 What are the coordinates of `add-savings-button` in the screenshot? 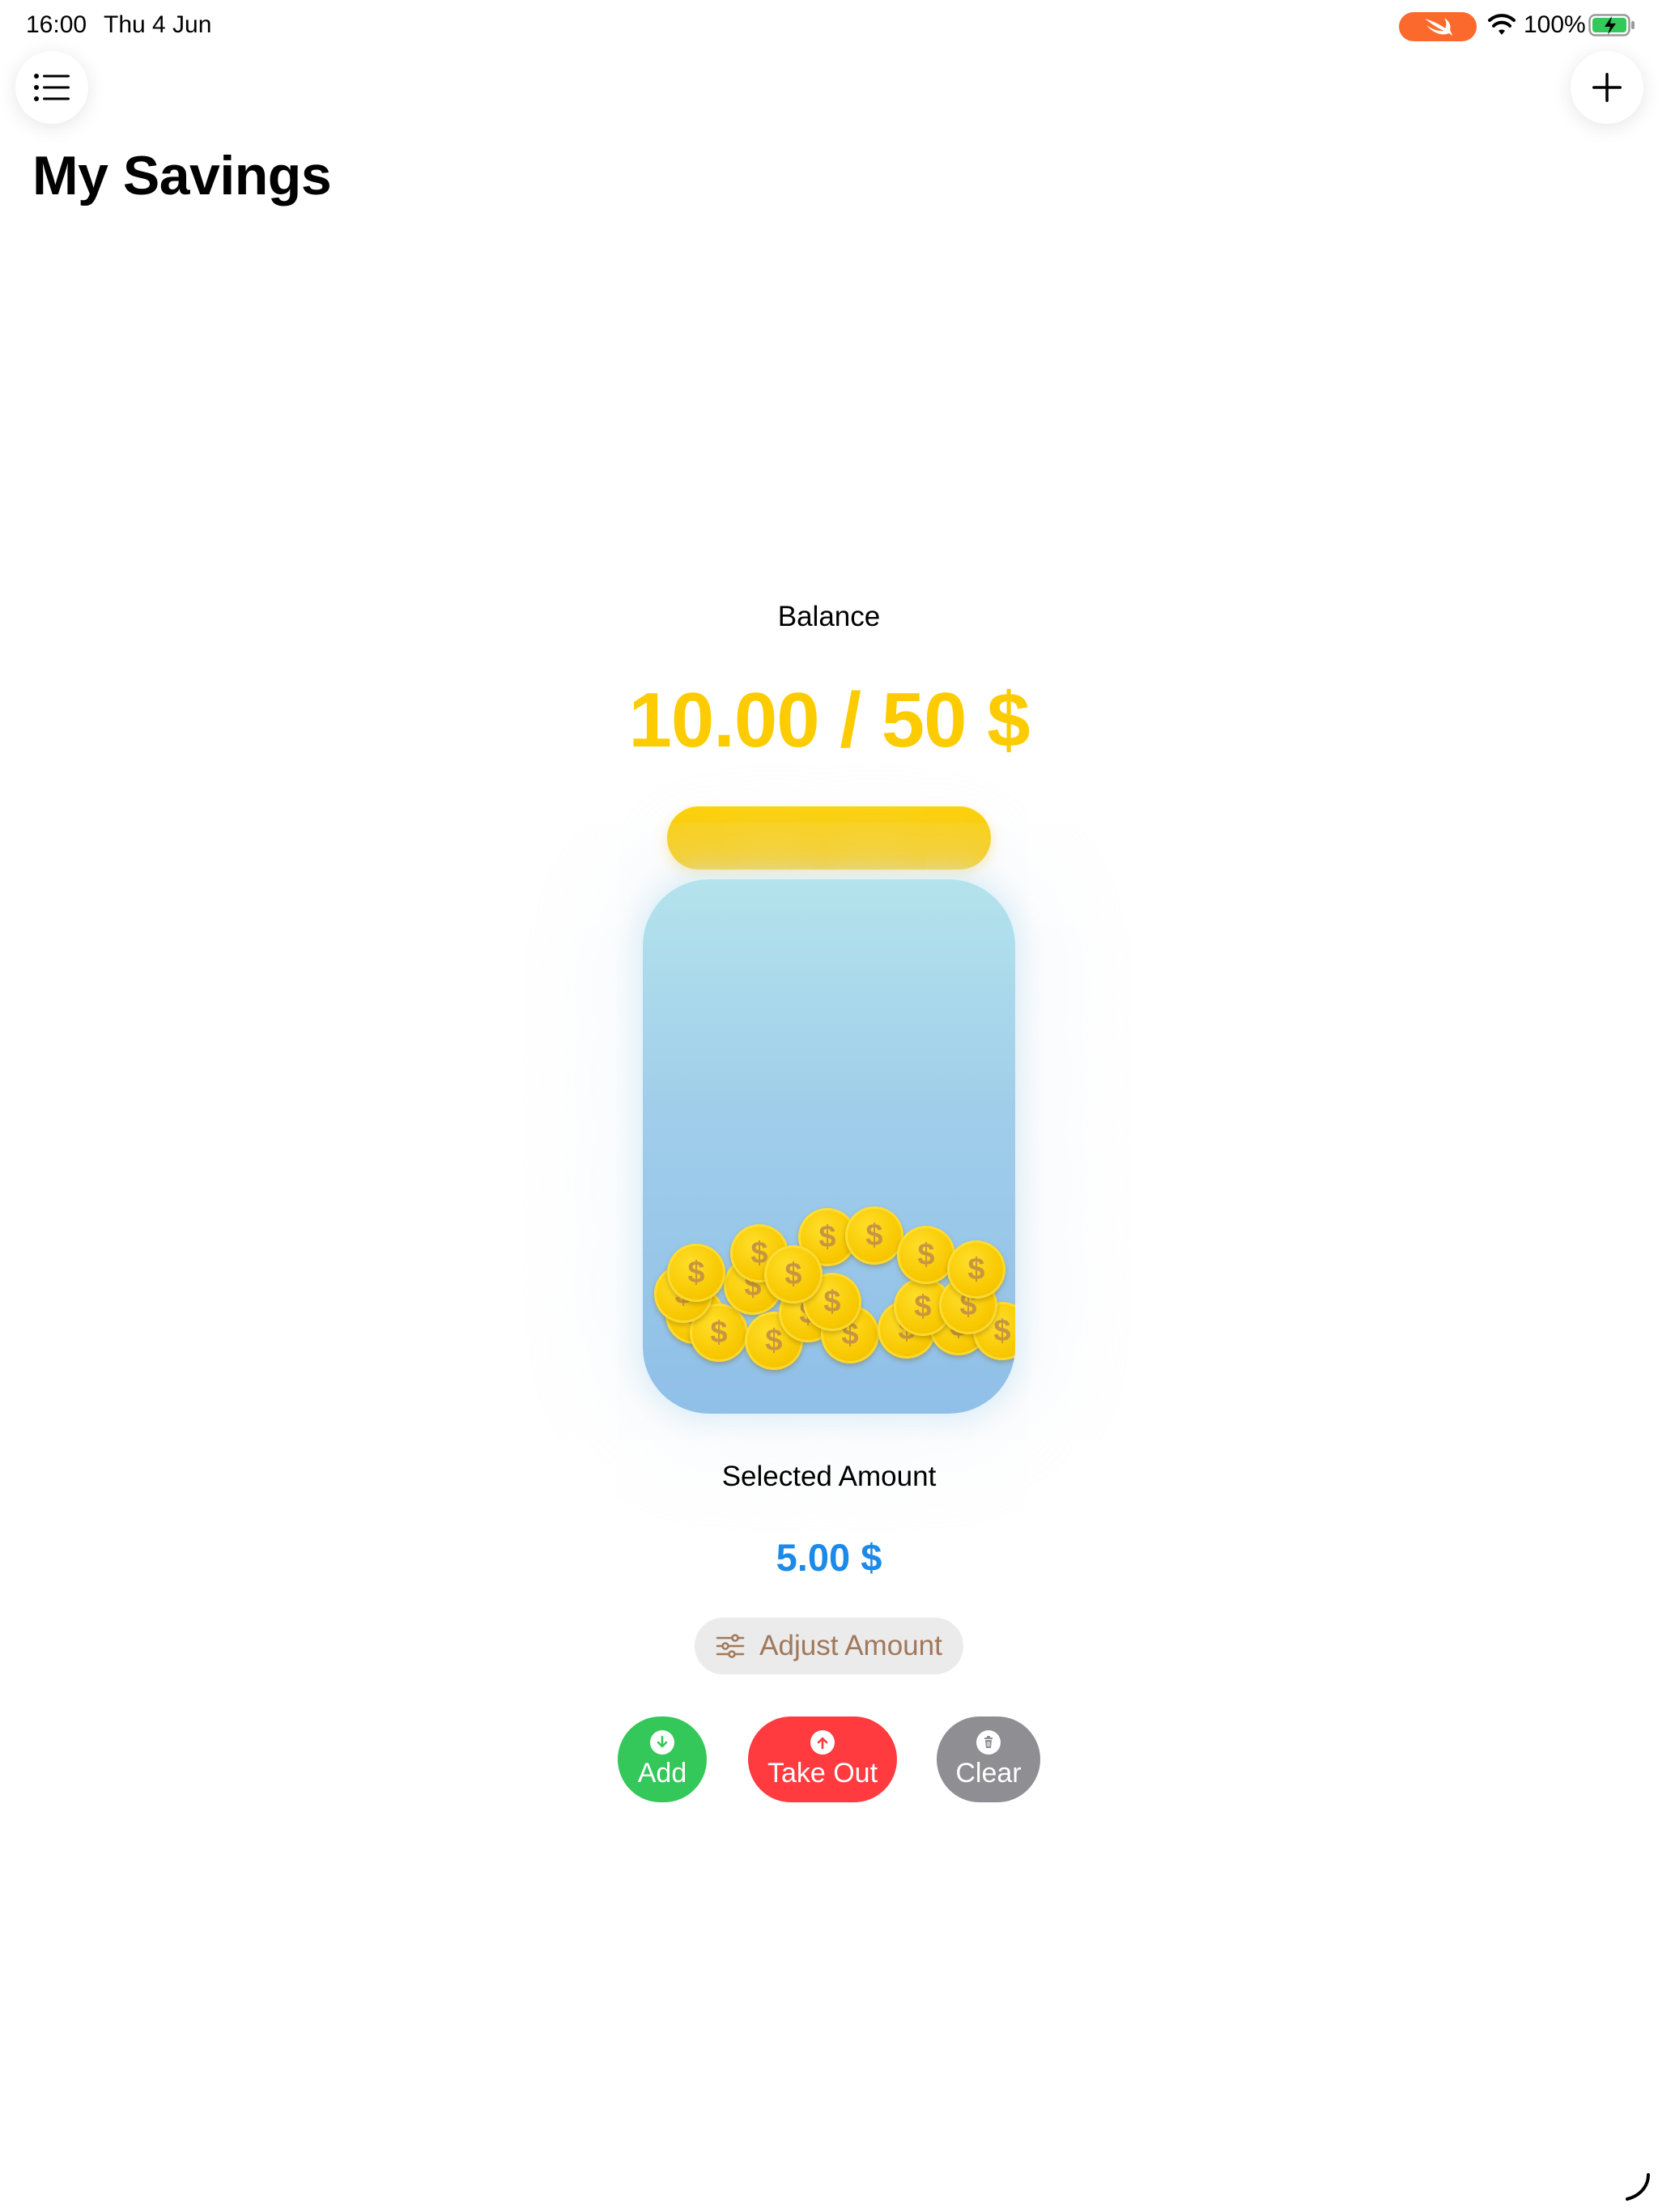 It's located at (1607, 87).